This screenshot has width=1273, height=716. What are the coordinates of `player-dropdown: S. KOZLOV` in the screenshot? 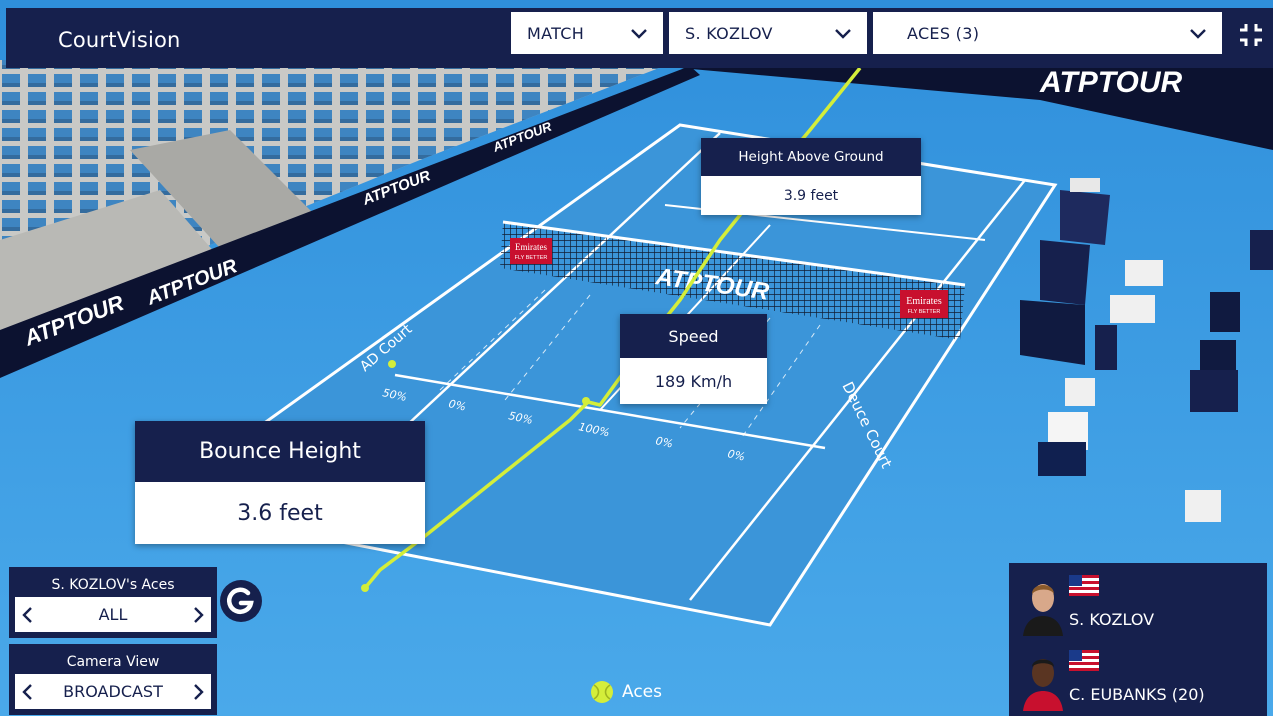 It's located at (768, 33).